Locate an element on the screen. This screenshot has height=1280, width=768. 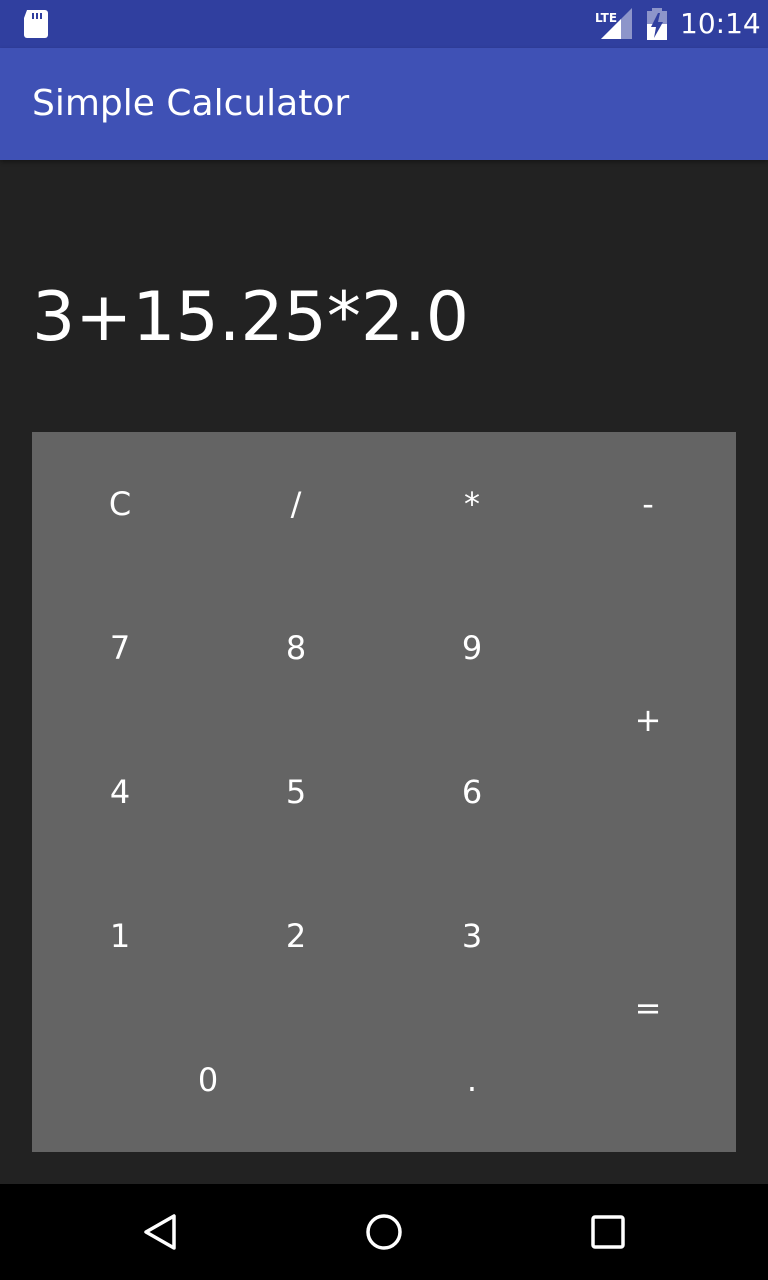
navigation-bar is located at coordinates (384, 1232).